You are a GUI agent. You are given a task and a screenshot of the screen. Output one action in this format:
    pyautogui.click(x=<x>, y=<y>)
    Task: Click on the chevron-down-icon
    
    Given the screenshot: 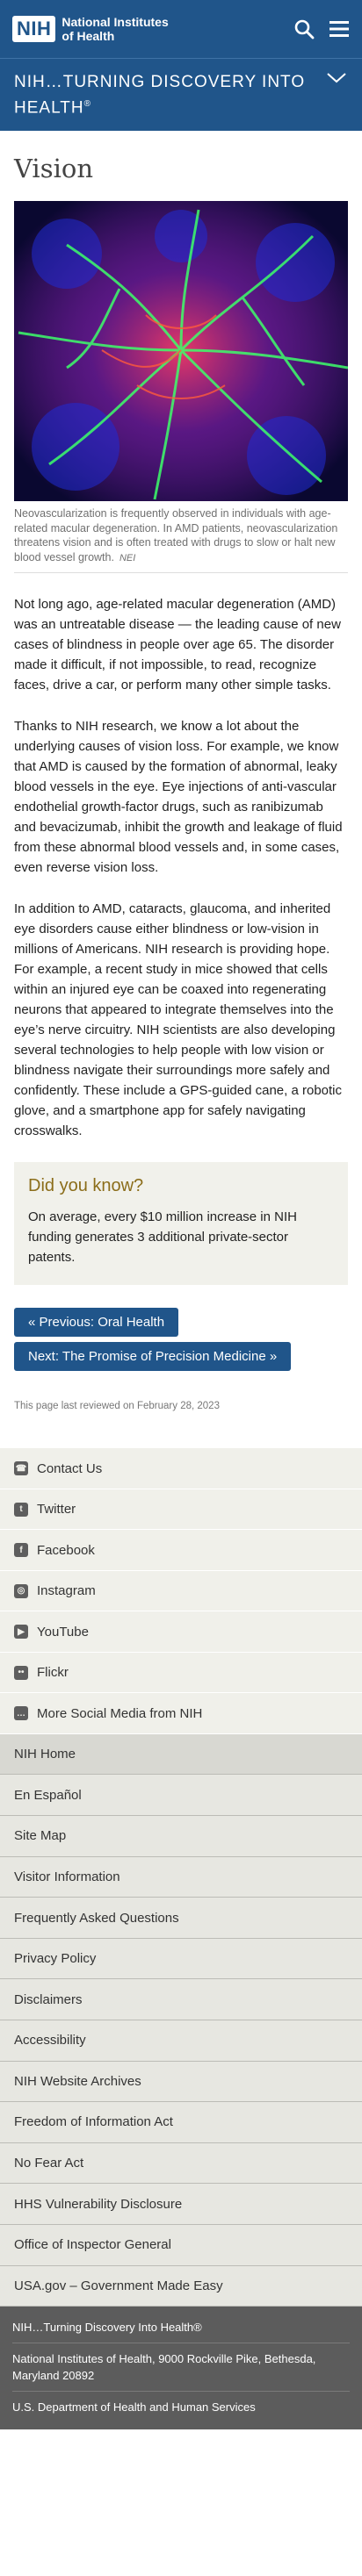 What is the action you would take?
    pyautogui.click(x=336, y=81)
    